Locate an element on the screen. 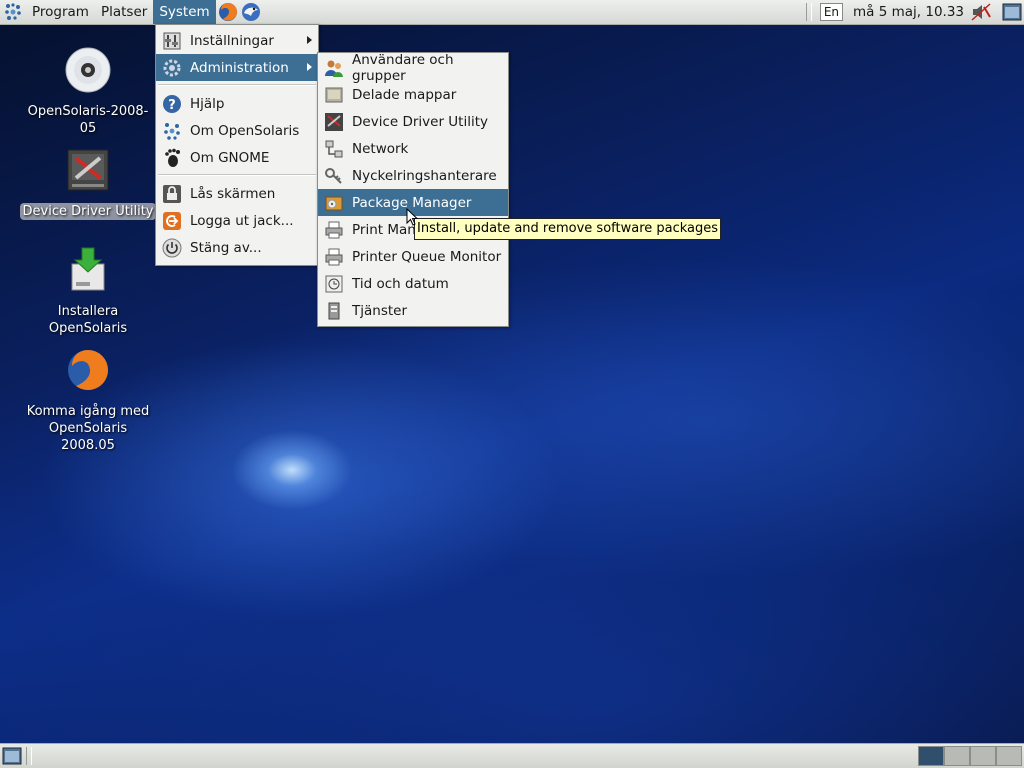  menu-item-tid-och-datum: Tid och datum is located at coordinates (413, 283).